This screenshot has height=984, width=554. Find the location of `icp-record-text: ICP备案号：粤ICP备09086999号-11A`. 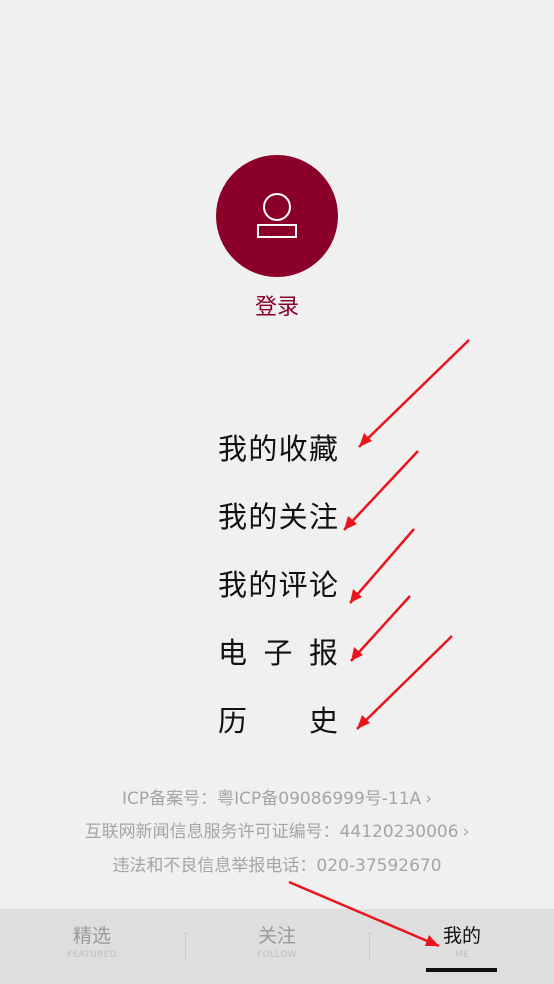

icp-record-text: ICP备案号：粤ICP备09086999号-11A is located at coordinates (271, 799).